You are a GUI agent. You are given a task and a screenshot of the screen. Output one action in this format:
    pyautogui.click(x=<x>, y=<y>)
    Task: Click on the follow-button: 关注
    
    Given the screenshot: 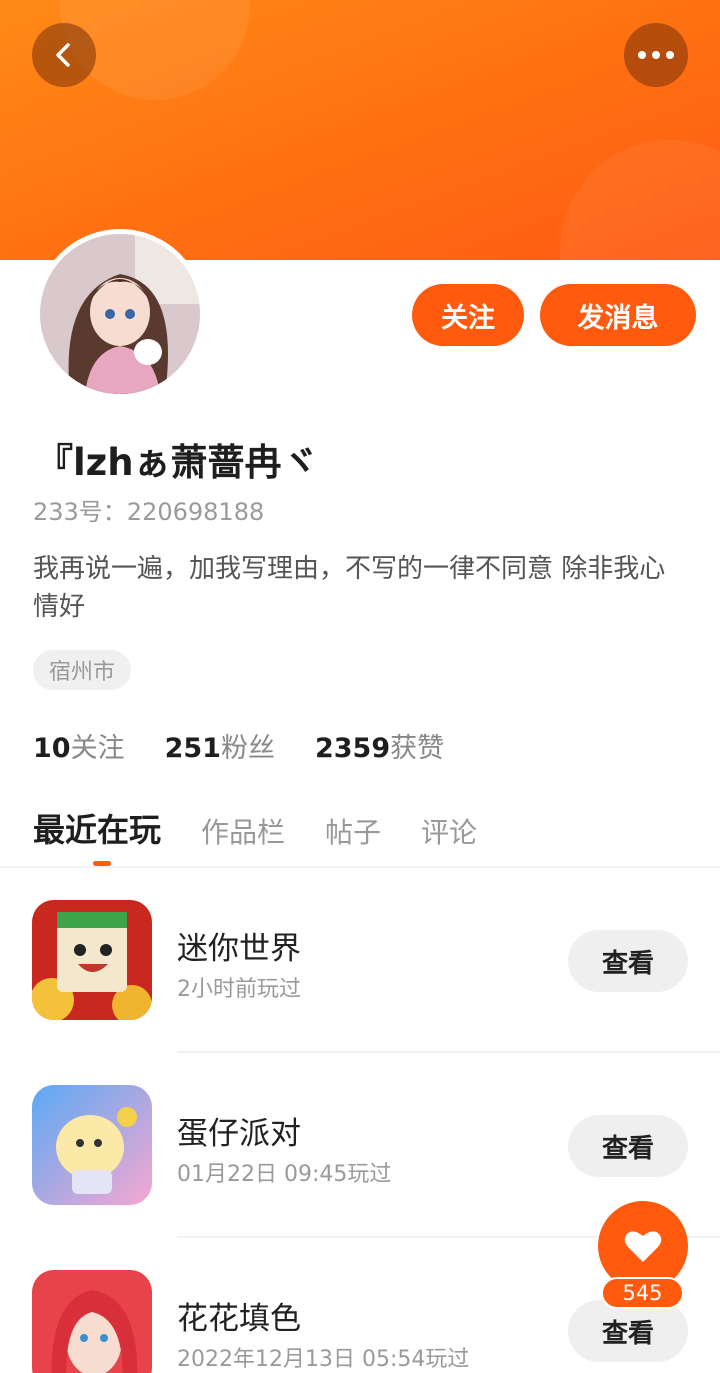 What is the action you would take?
    pyautogui.click(x=468, y=315)
    